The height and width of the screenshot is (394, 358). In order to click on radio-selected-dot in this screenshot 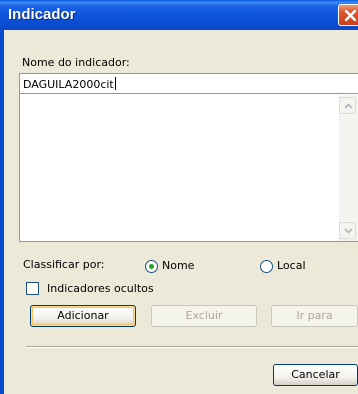, I will do `click(151, 266)`.